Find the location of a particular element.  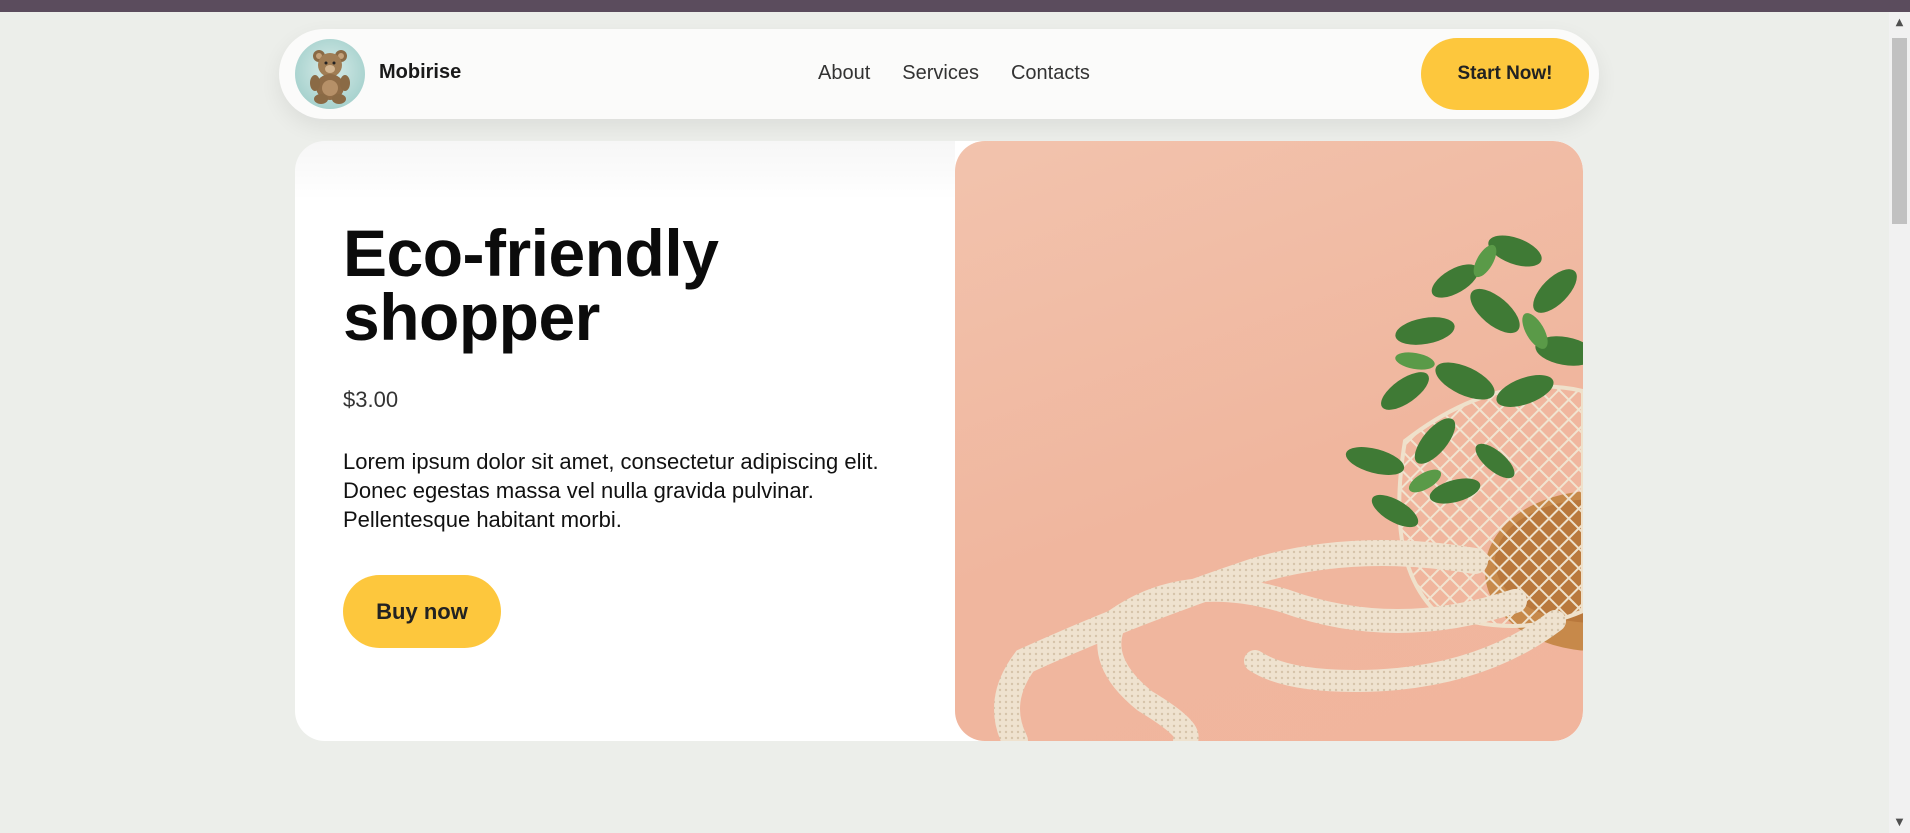

start-now-button: Start Now! is located at coordinates (1505, 74).